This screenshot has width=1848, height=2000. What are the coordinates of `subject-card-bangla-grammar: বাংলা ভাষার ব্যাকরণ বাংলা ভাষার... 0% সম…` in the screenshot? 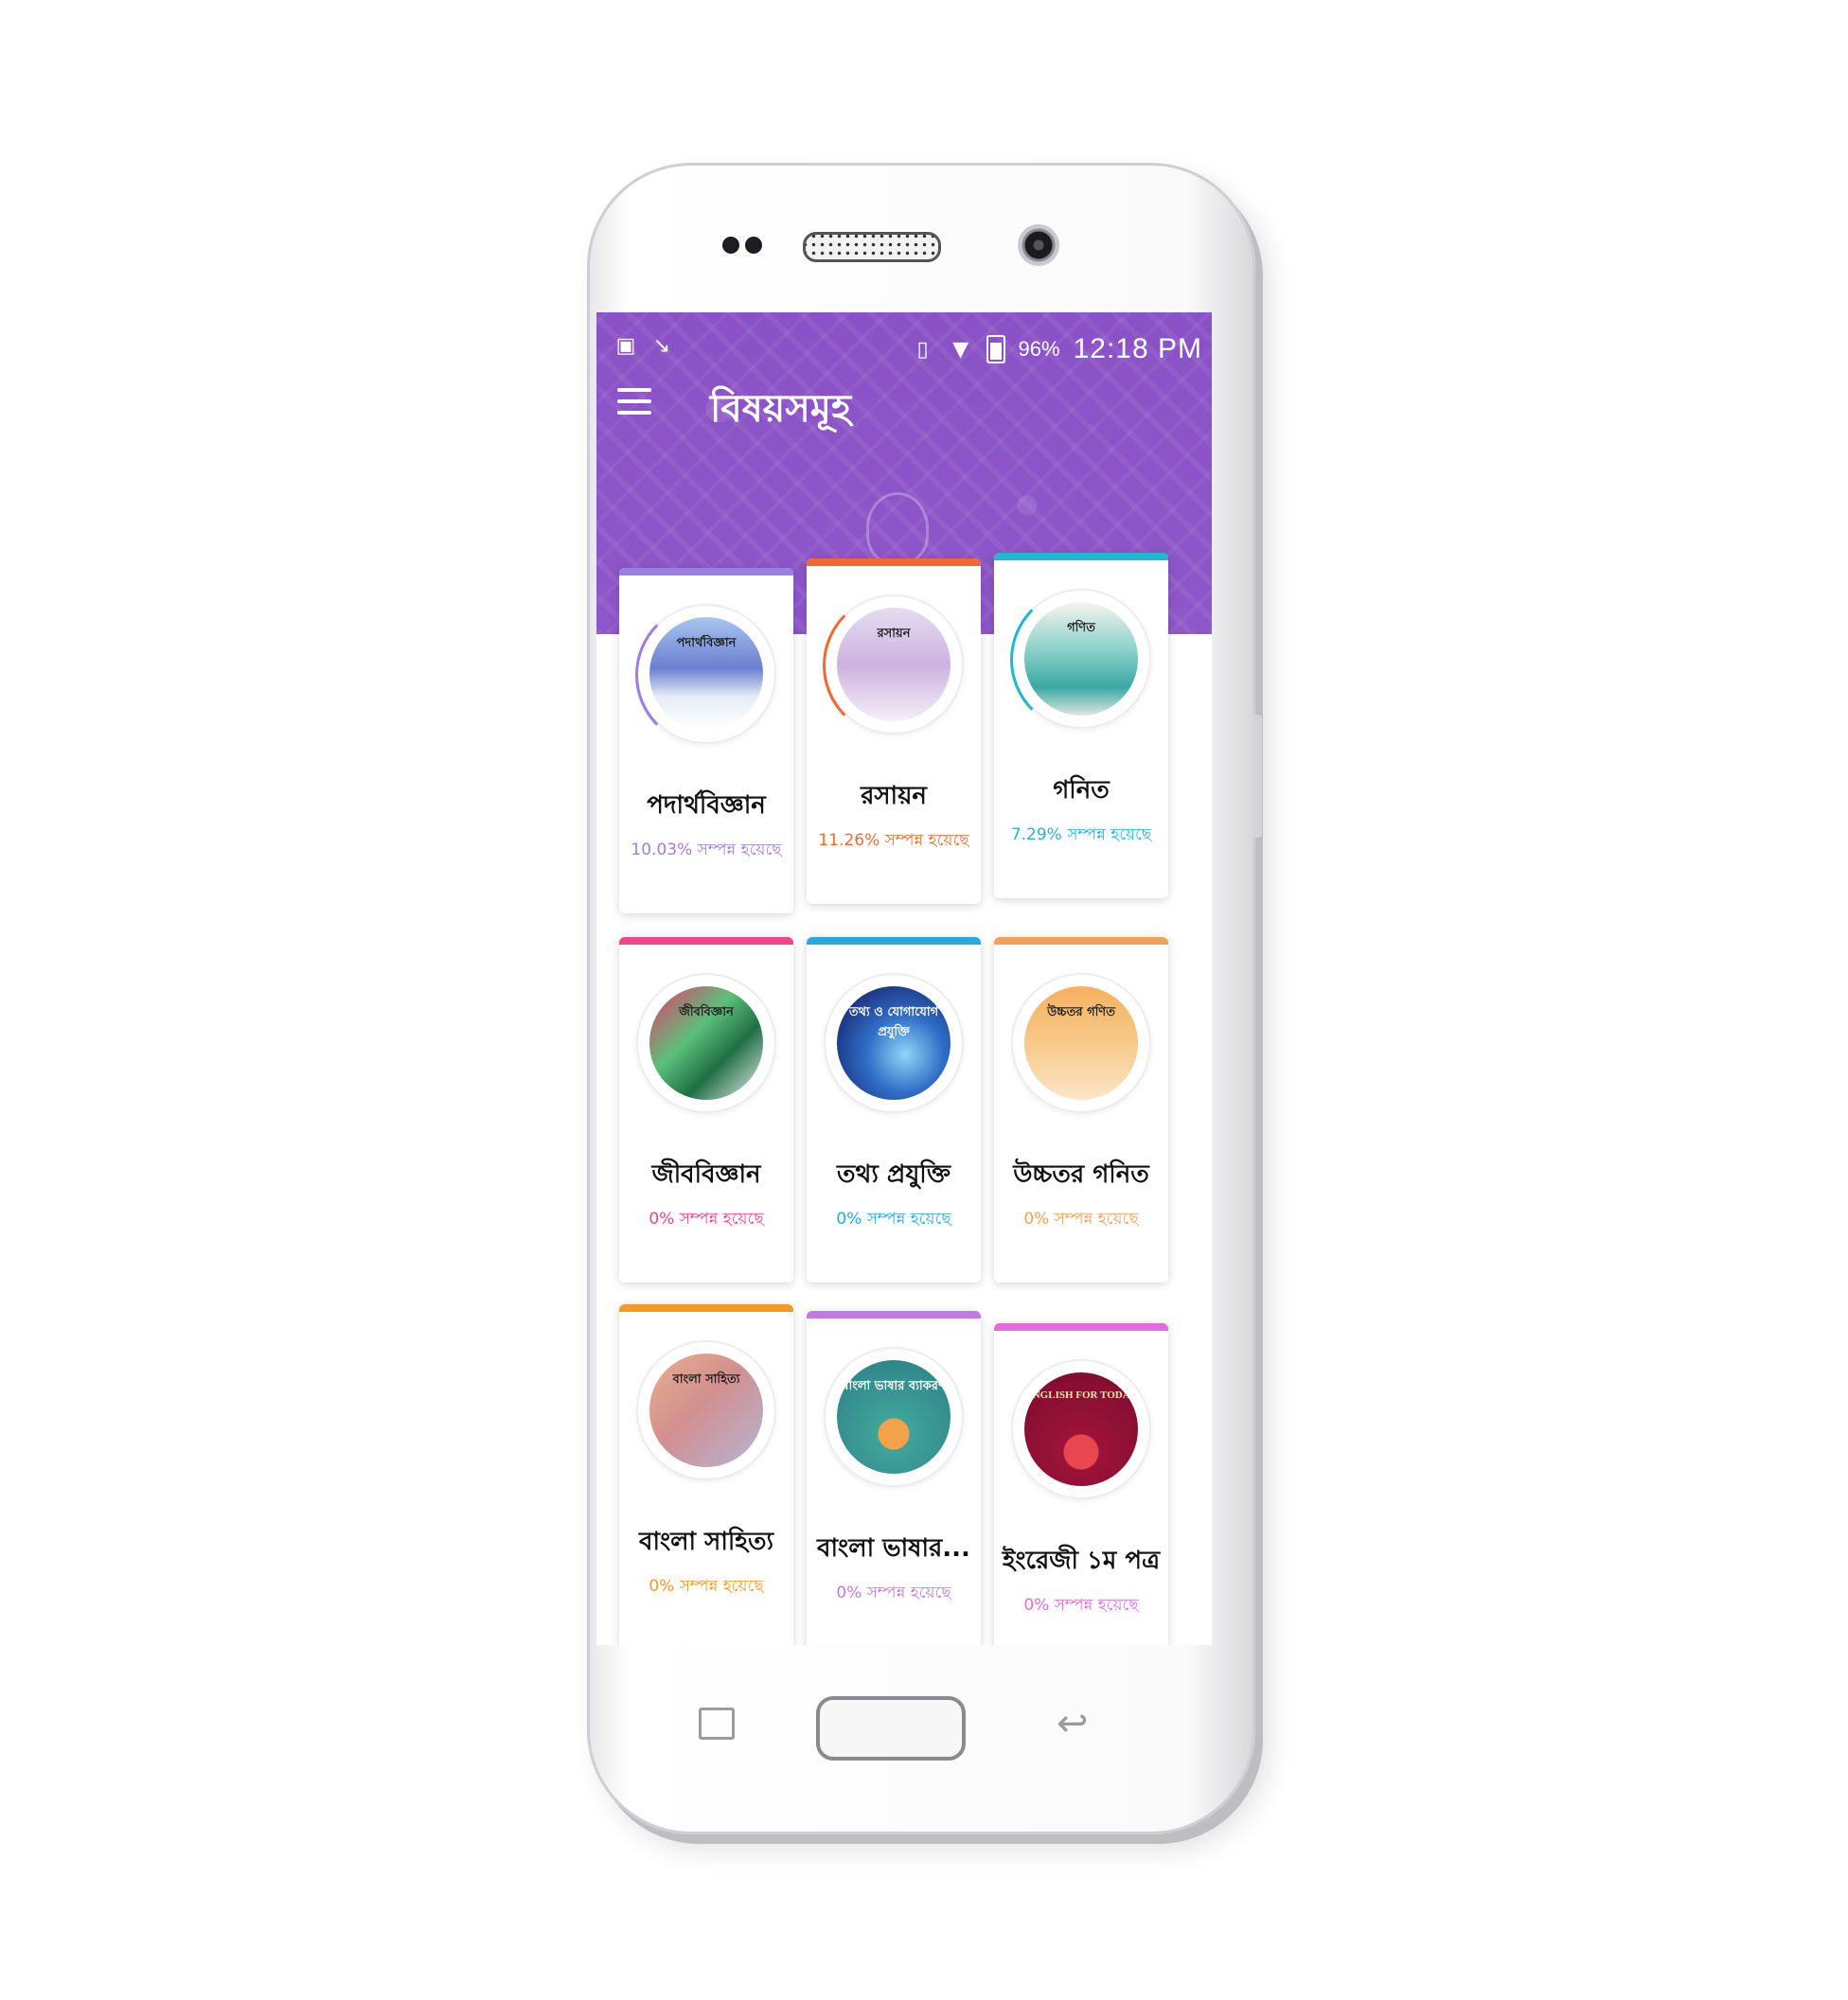 It's located at (894, 1478).